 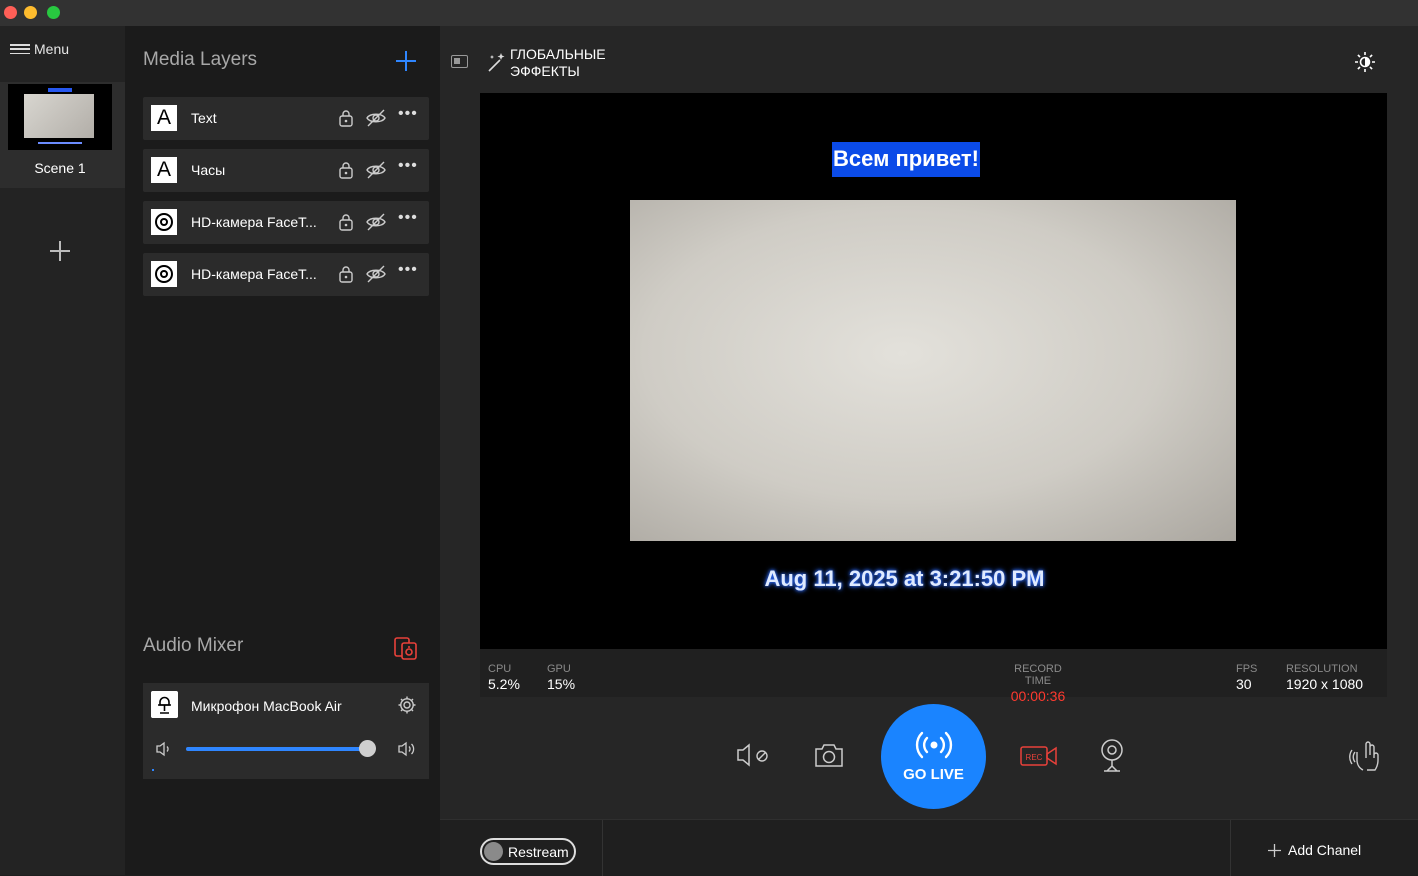 What do you see at coordinates (20, 49) in the screenshot?
I see `hamburger-icon` at bounding box center [20, 49].